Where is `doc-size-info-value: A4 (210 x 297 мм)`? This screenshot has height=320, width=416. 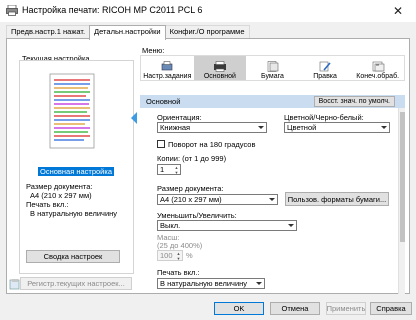
doc-size-info-value: A4 (210 x 297 мм) is located at coordinates (61, 195).